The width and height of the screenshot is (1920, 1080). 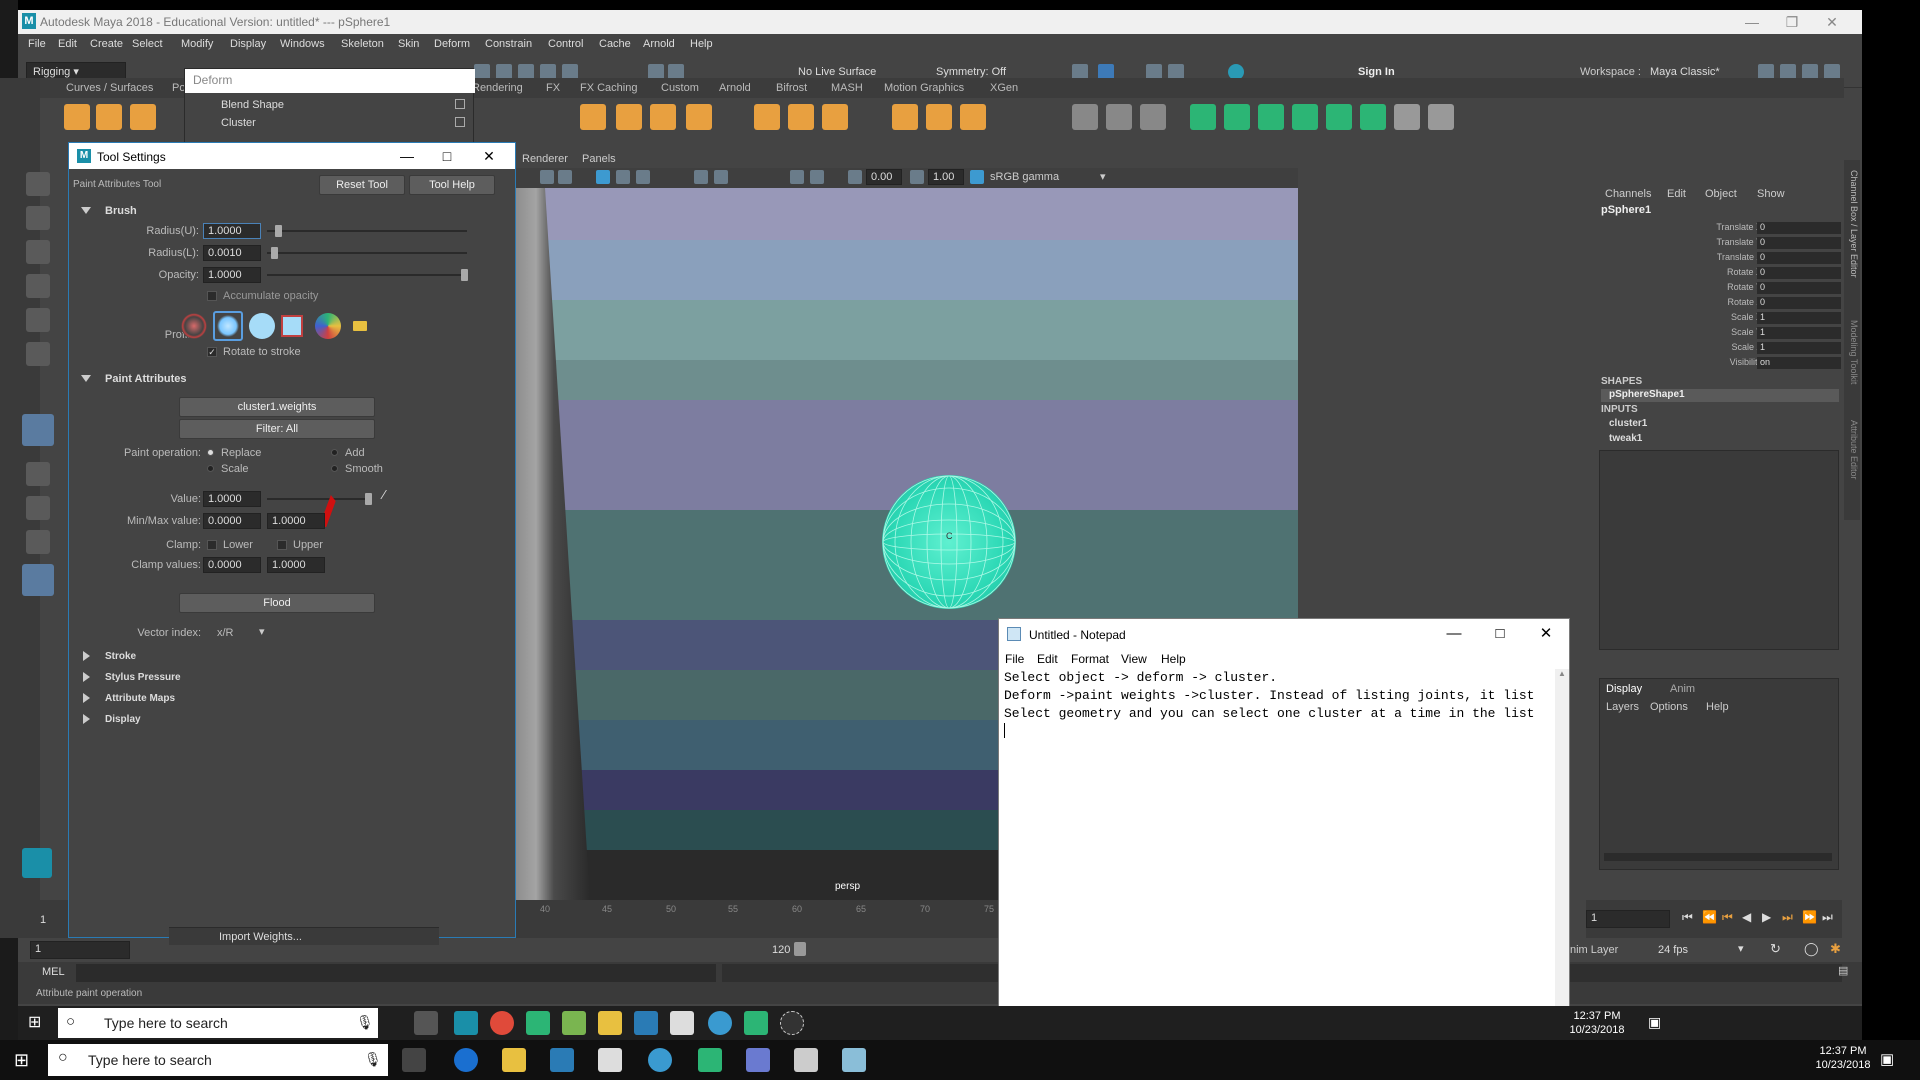 I want to click on notepad-taskbar-icon, so click(x=854, y=1060).